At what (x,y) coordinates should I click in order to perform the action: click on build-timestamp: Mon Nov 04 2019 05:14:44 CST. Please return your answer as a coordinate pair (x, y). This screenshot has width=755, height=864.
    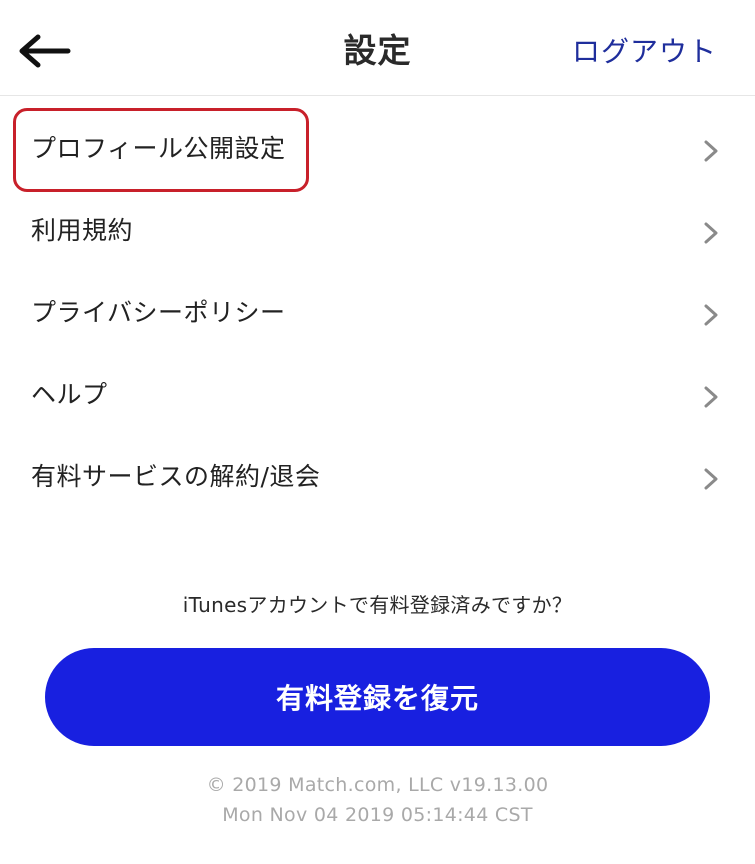
    Looking at the image, I should click on (377, 815).